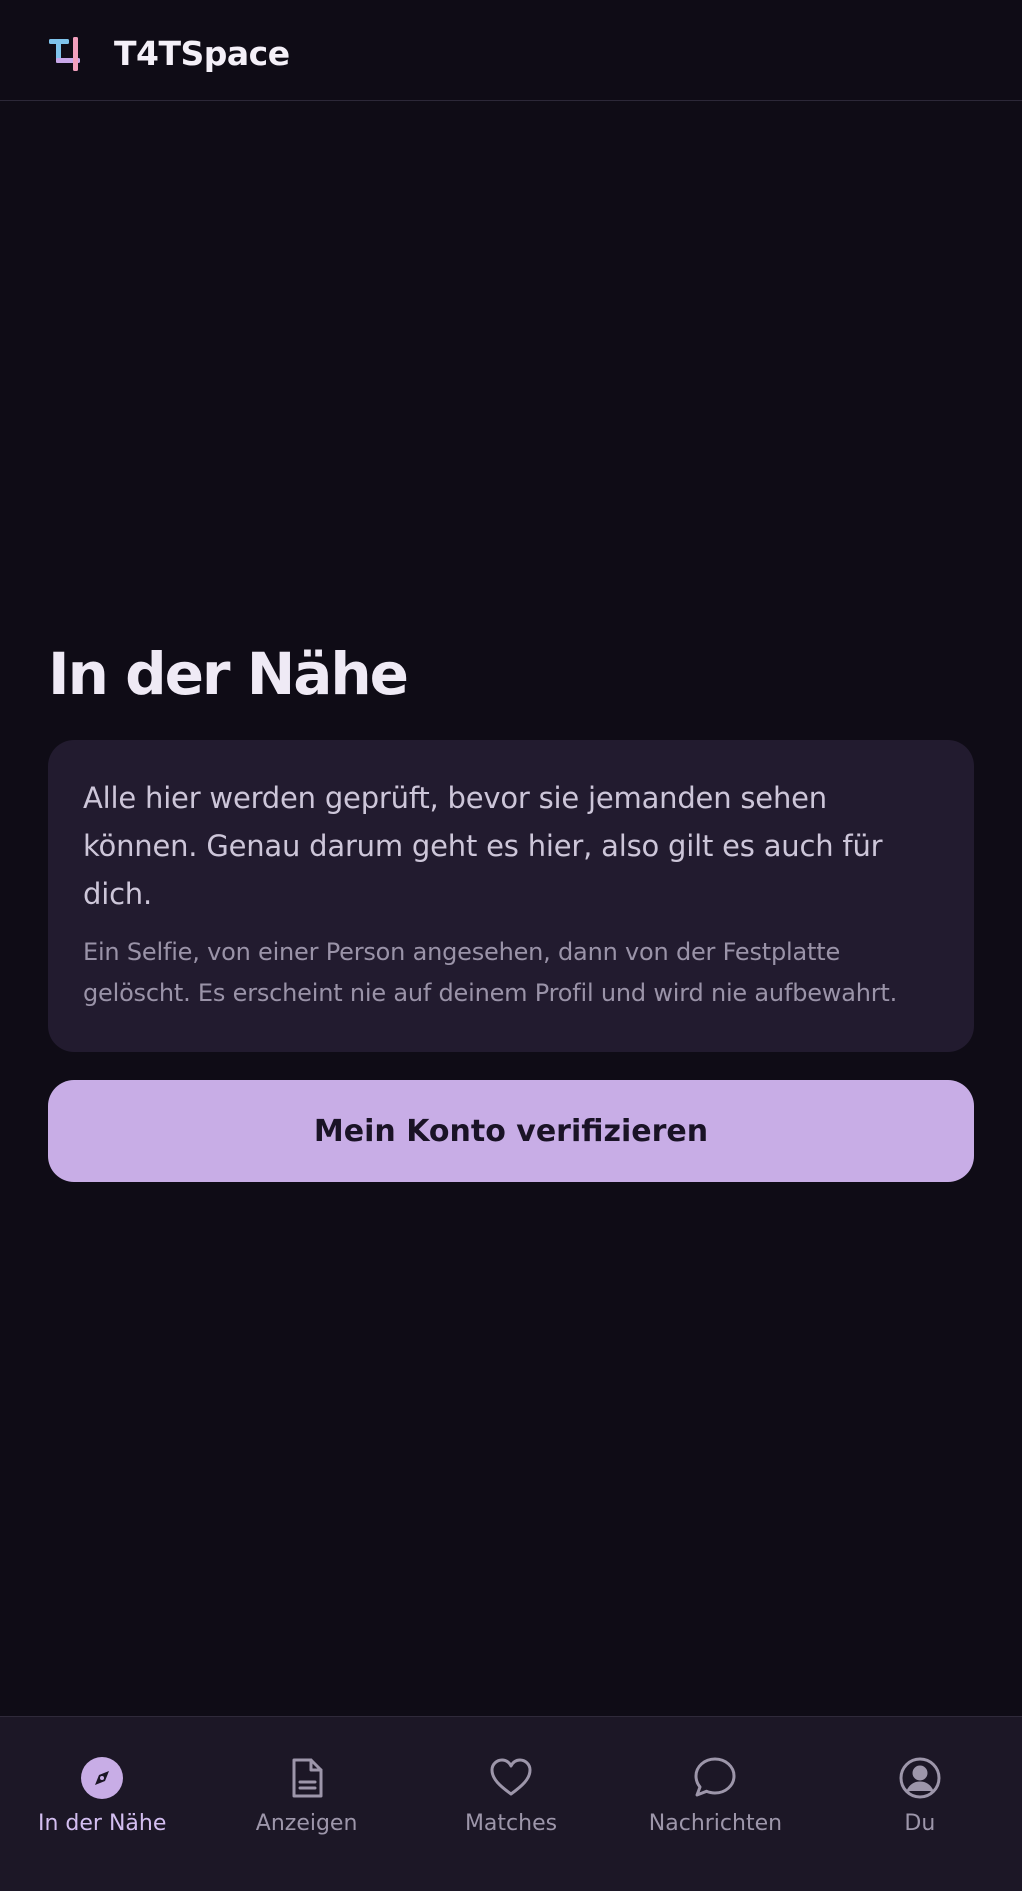  What do you see at coordinates (920, 1823) in the screenshot?
I see `nav-label-profile: Du` at bounding box center [920, 1823].